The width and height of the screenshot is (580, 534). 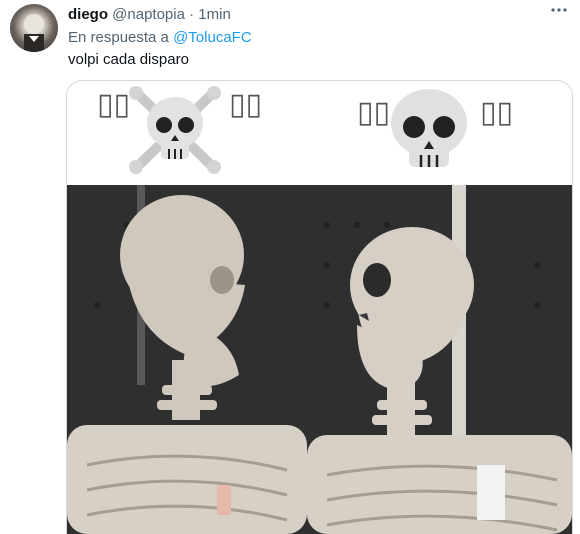 I want to click on reply-to-link: @TolucaFC, so click(x=212, y=37).